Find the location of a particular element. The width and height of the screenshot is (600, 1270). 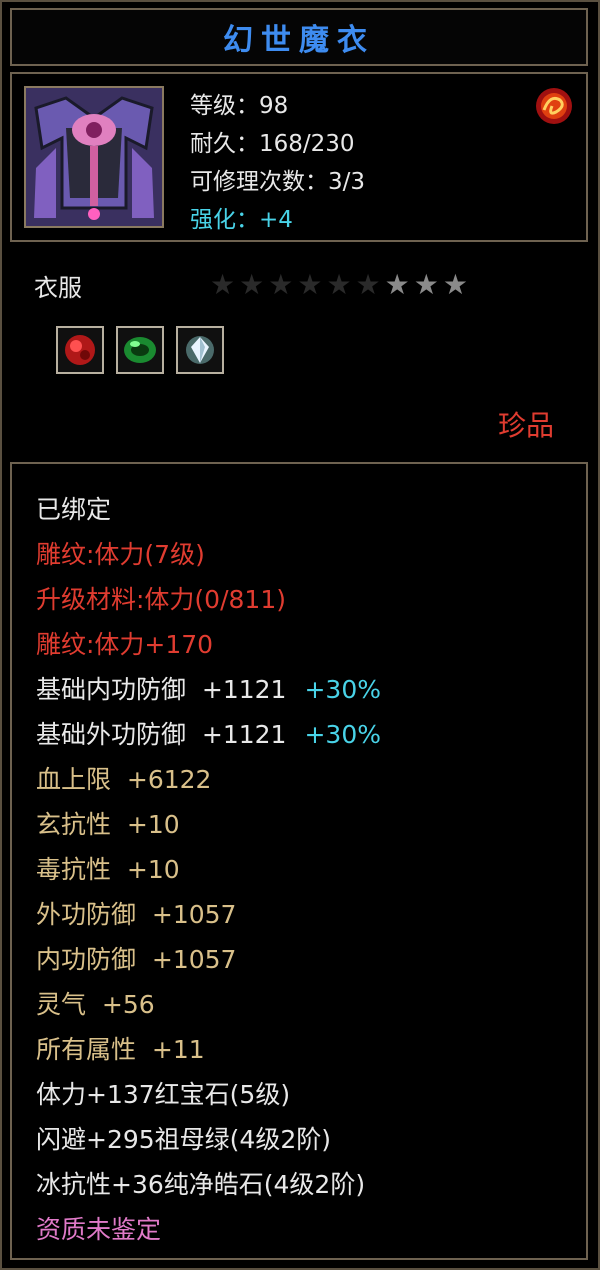

attribute-row: 已绑定 is located at coordinates (73, 508).